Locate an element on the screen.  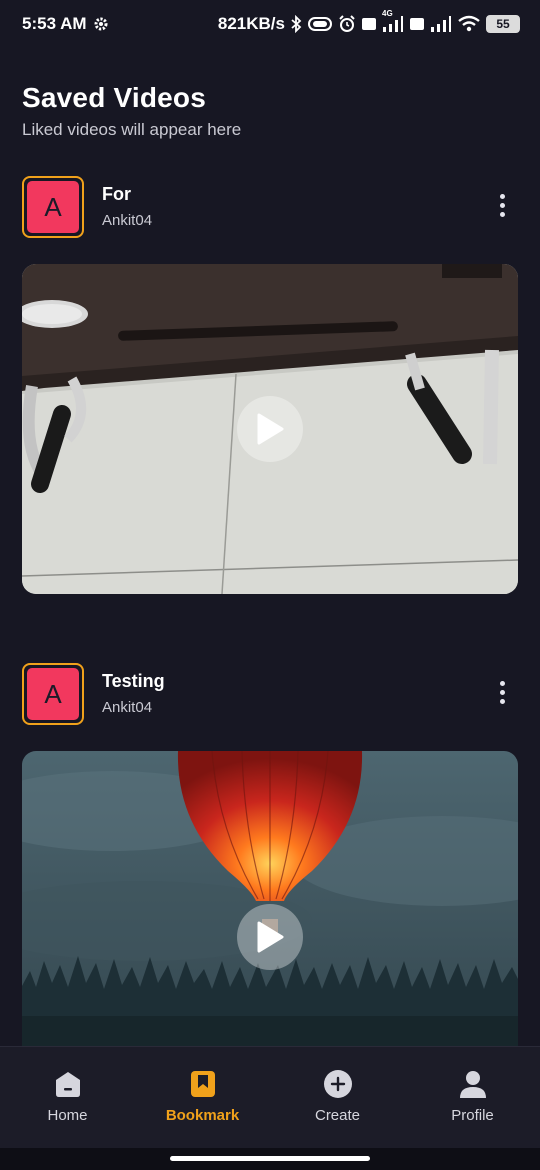
status-time: 5:53 AM is located at coordinates (54, 23).